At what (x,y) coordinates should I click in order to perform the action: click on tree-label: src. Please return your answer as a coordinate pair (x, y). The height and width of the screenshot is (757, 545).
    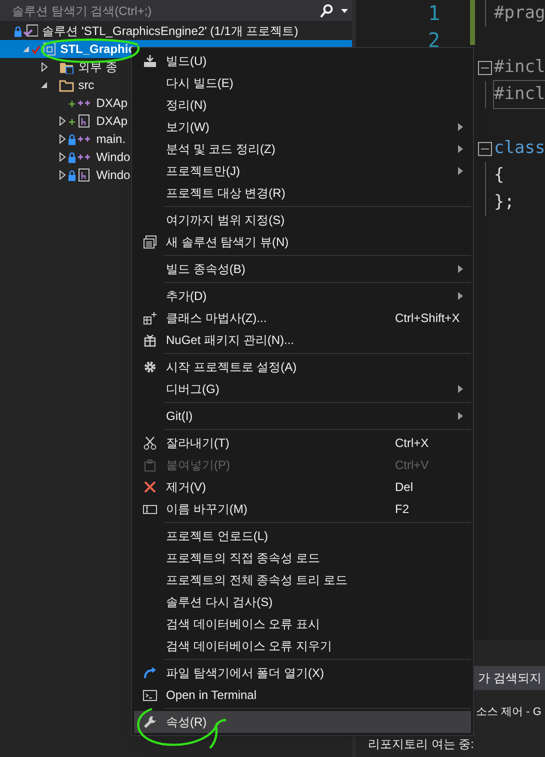
    Looking at the image, I should click on (86, 85).